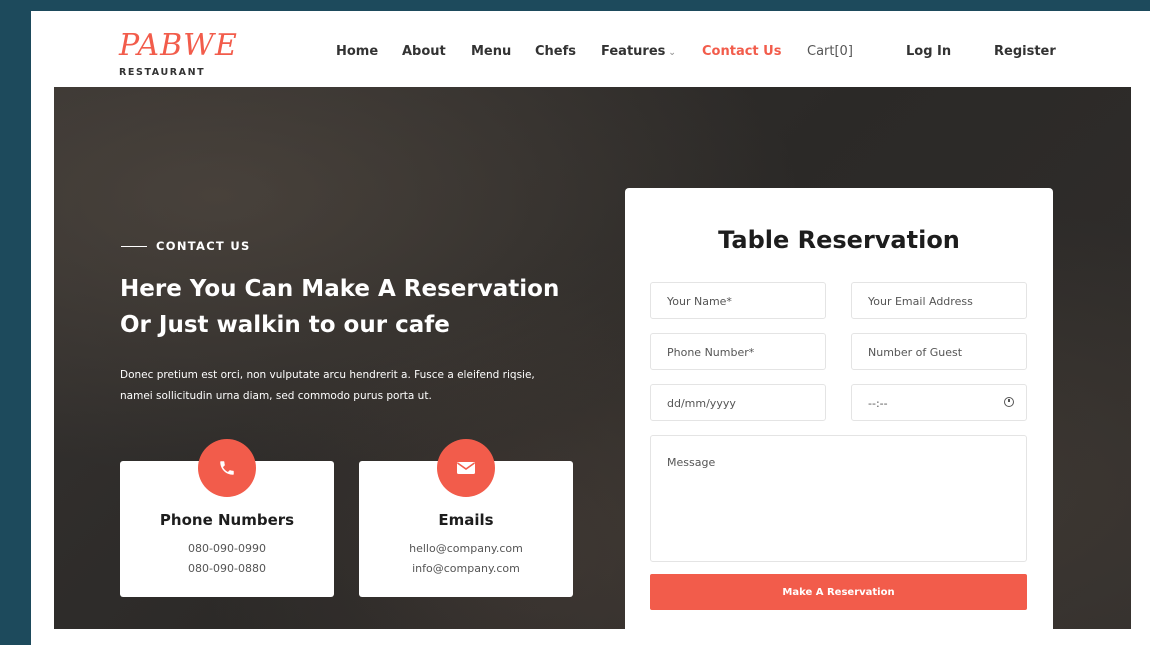  I want to click on phone-input: Phone Number*, so click(738, 351).